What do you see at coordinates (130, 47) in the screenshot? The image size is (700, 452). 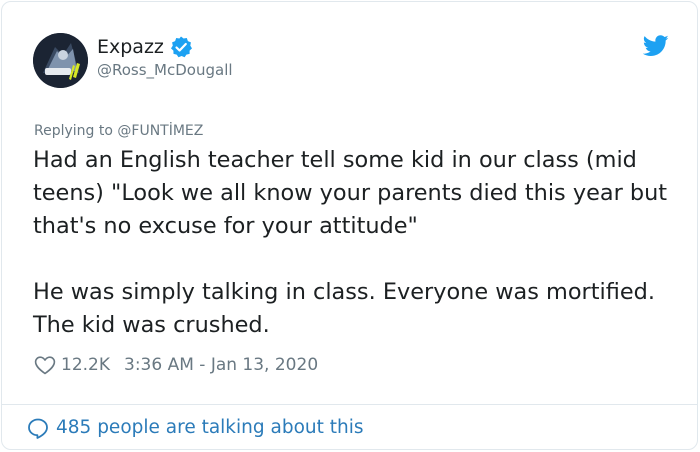 I see `author-display-name: Expazz` at bounding box center [130, 47].